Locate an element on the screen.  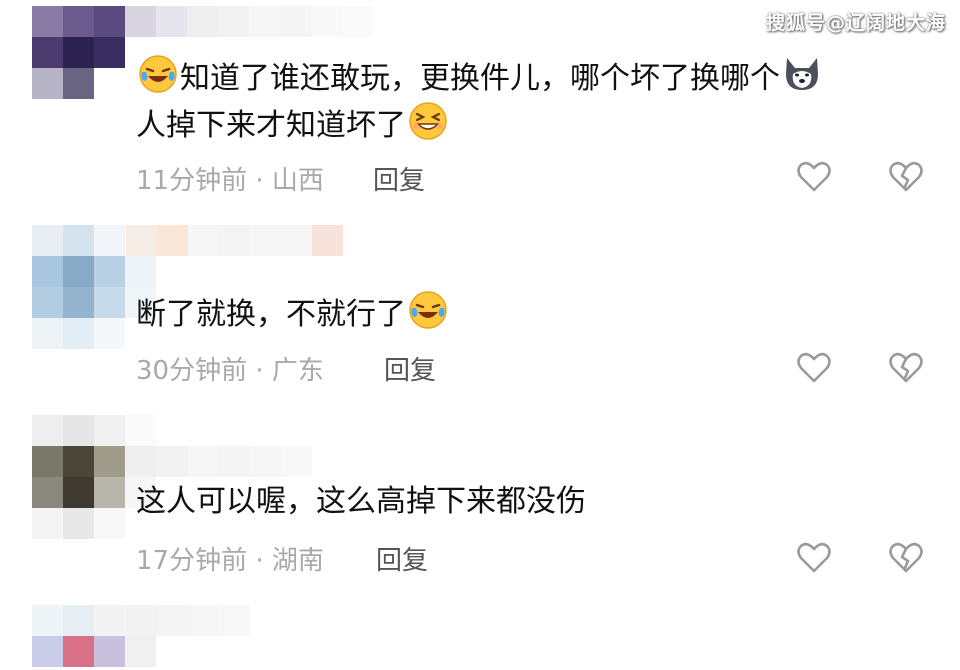
comment-time: 11分钟前 is located at coordinates (192, 181).